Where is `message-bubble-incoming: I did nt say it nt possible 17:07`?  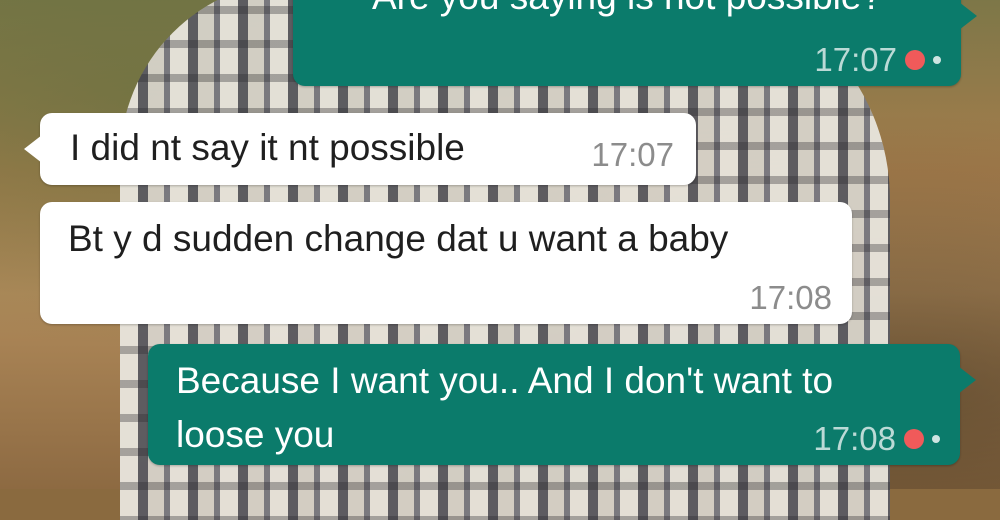 message-bubble-incoming: I did nt say it nt possible 17:07 is located at coordinates (360, 149).